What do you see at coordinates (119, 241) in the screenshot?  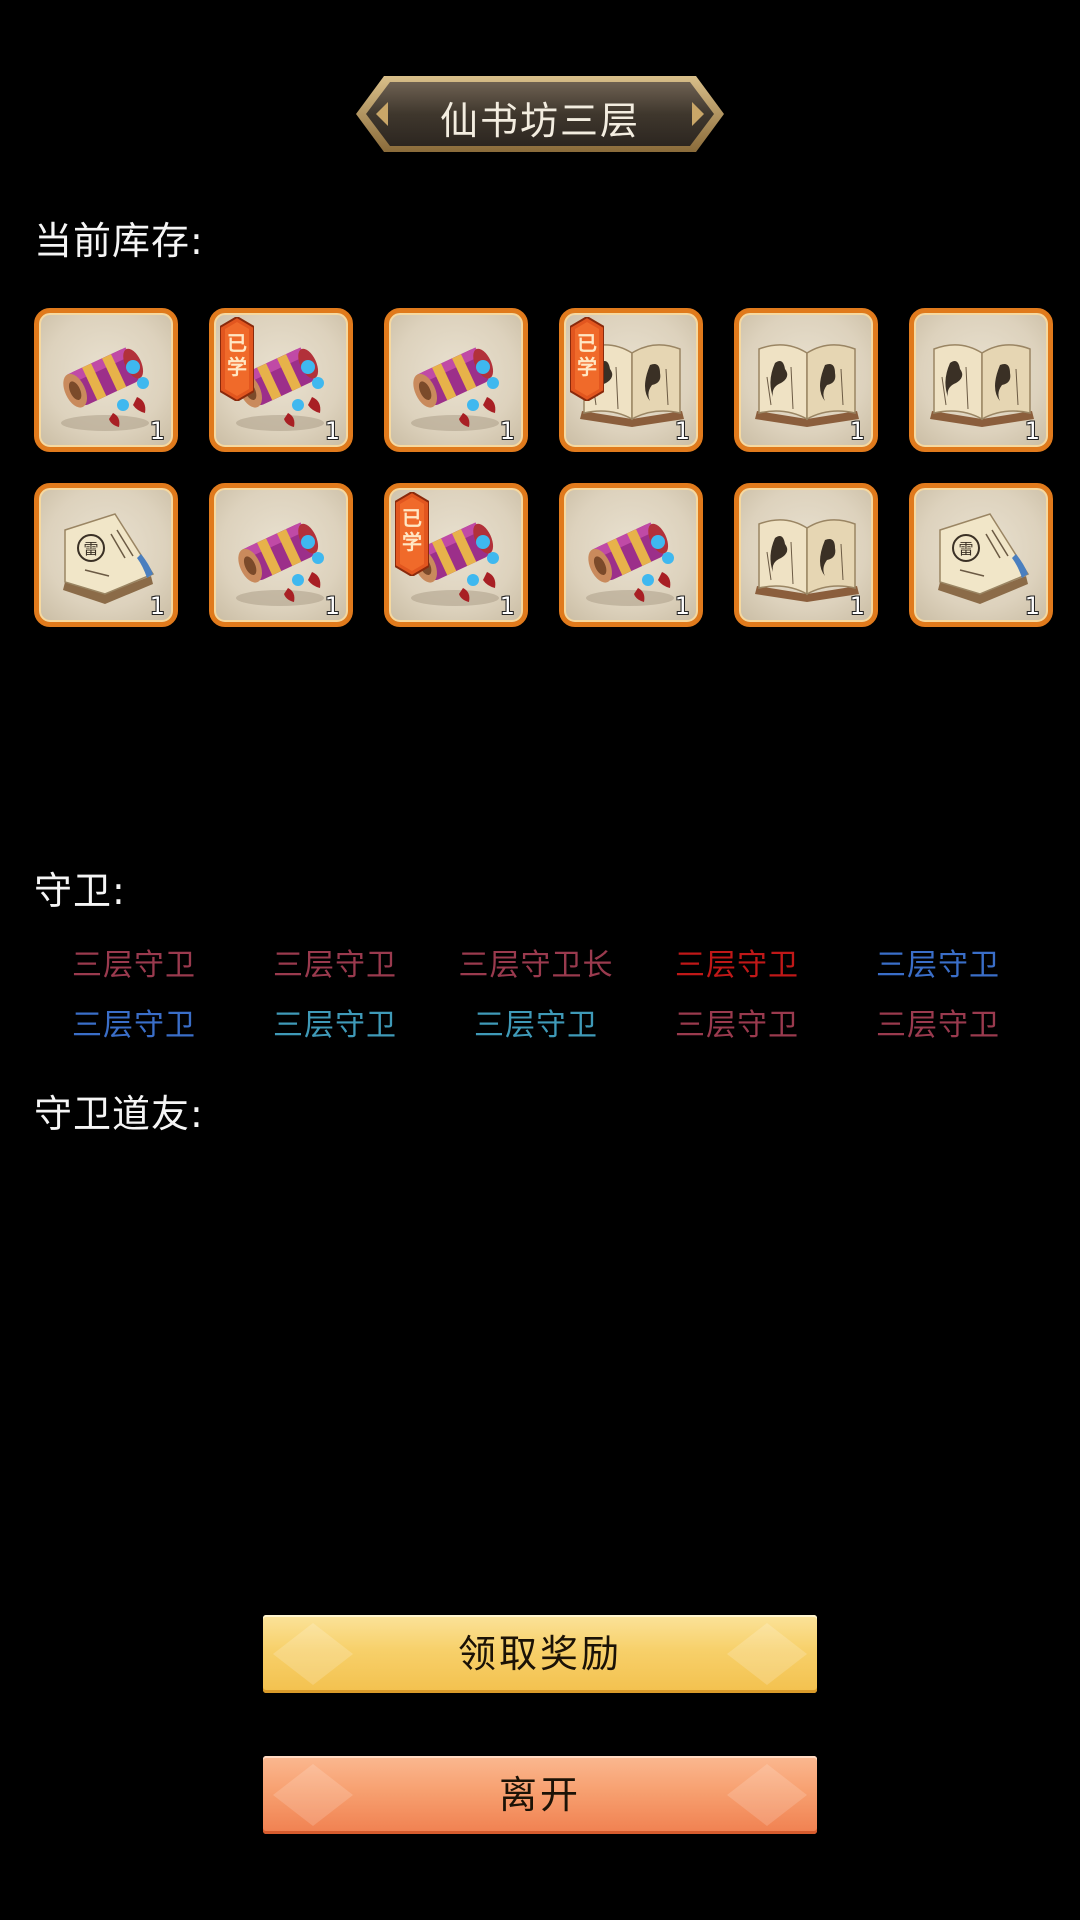 I see `inventory-label: 当前库存:` at bounding box center [119, 241].